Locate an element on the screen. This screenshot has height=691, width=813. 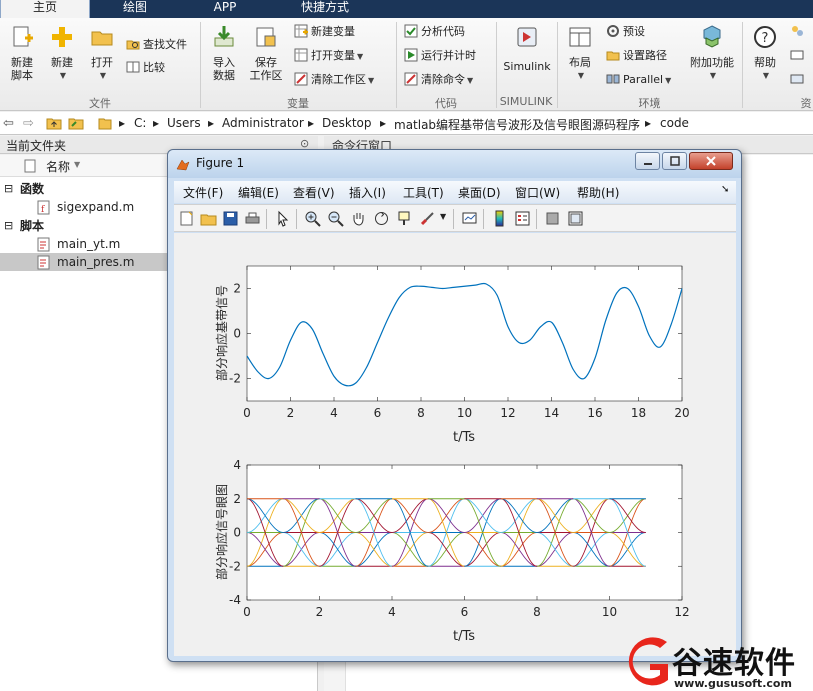
save-workspace-icon is located at coordinates (266, 37).